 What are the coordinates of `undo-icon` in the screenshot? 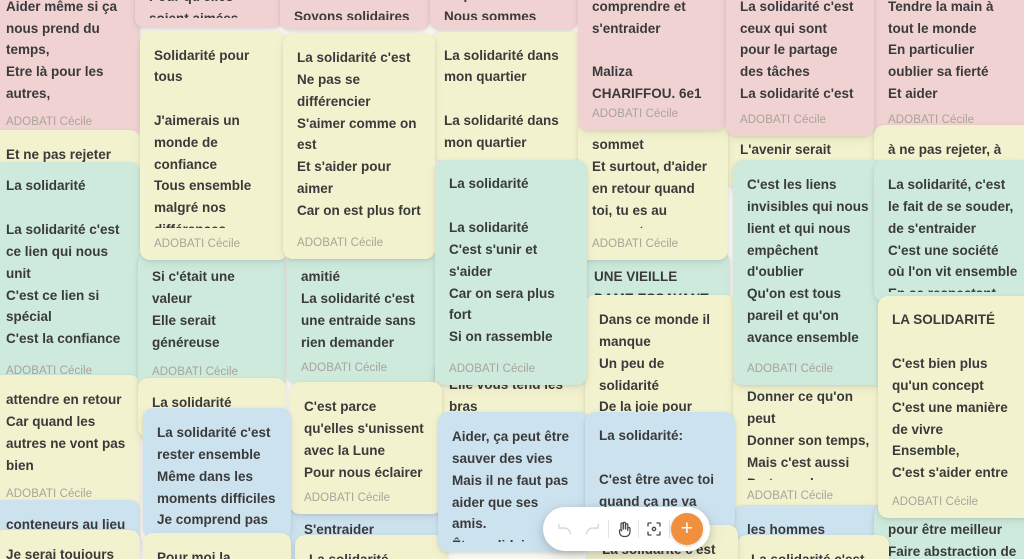 It's located at (564, 529).